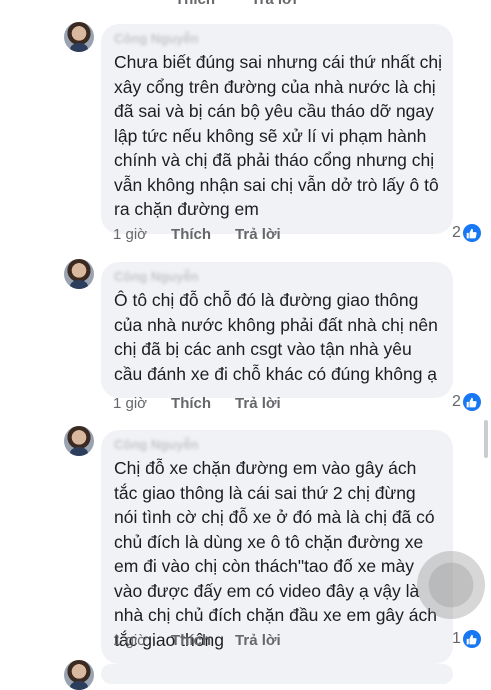 The width and height of the screenshot is (491, 690). What do you see at coordinates (195, 4) in the screenshot?
I see `prev-like-button: Thích` at bounding box center [195, 4].